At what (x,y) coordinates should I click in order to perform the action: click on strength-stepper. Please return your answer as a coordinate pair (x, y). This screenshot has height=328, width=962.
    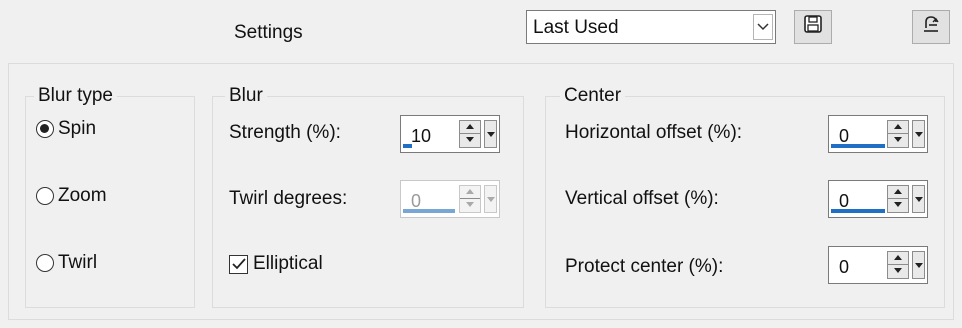
    Looking at the image, I should click on (470, 134).